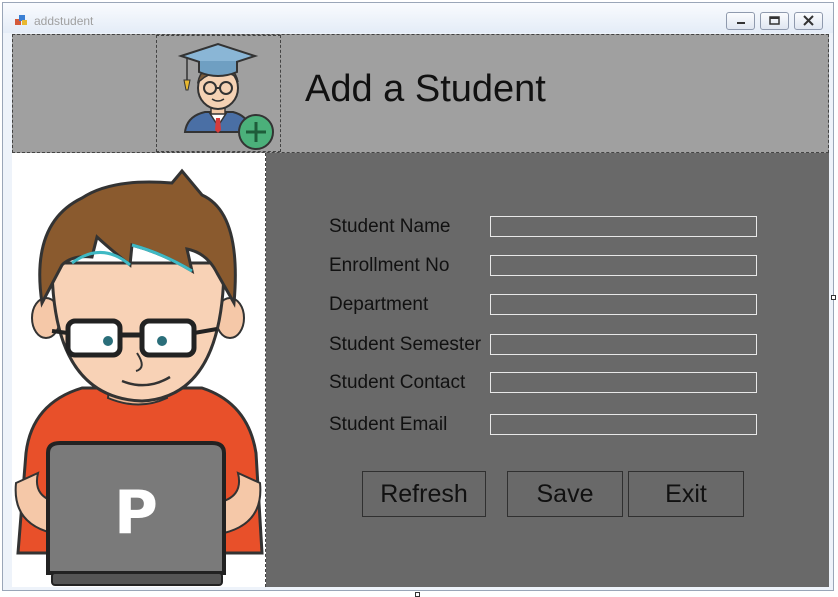  I want to click on page-title: Add a Student, so click(425, 89).